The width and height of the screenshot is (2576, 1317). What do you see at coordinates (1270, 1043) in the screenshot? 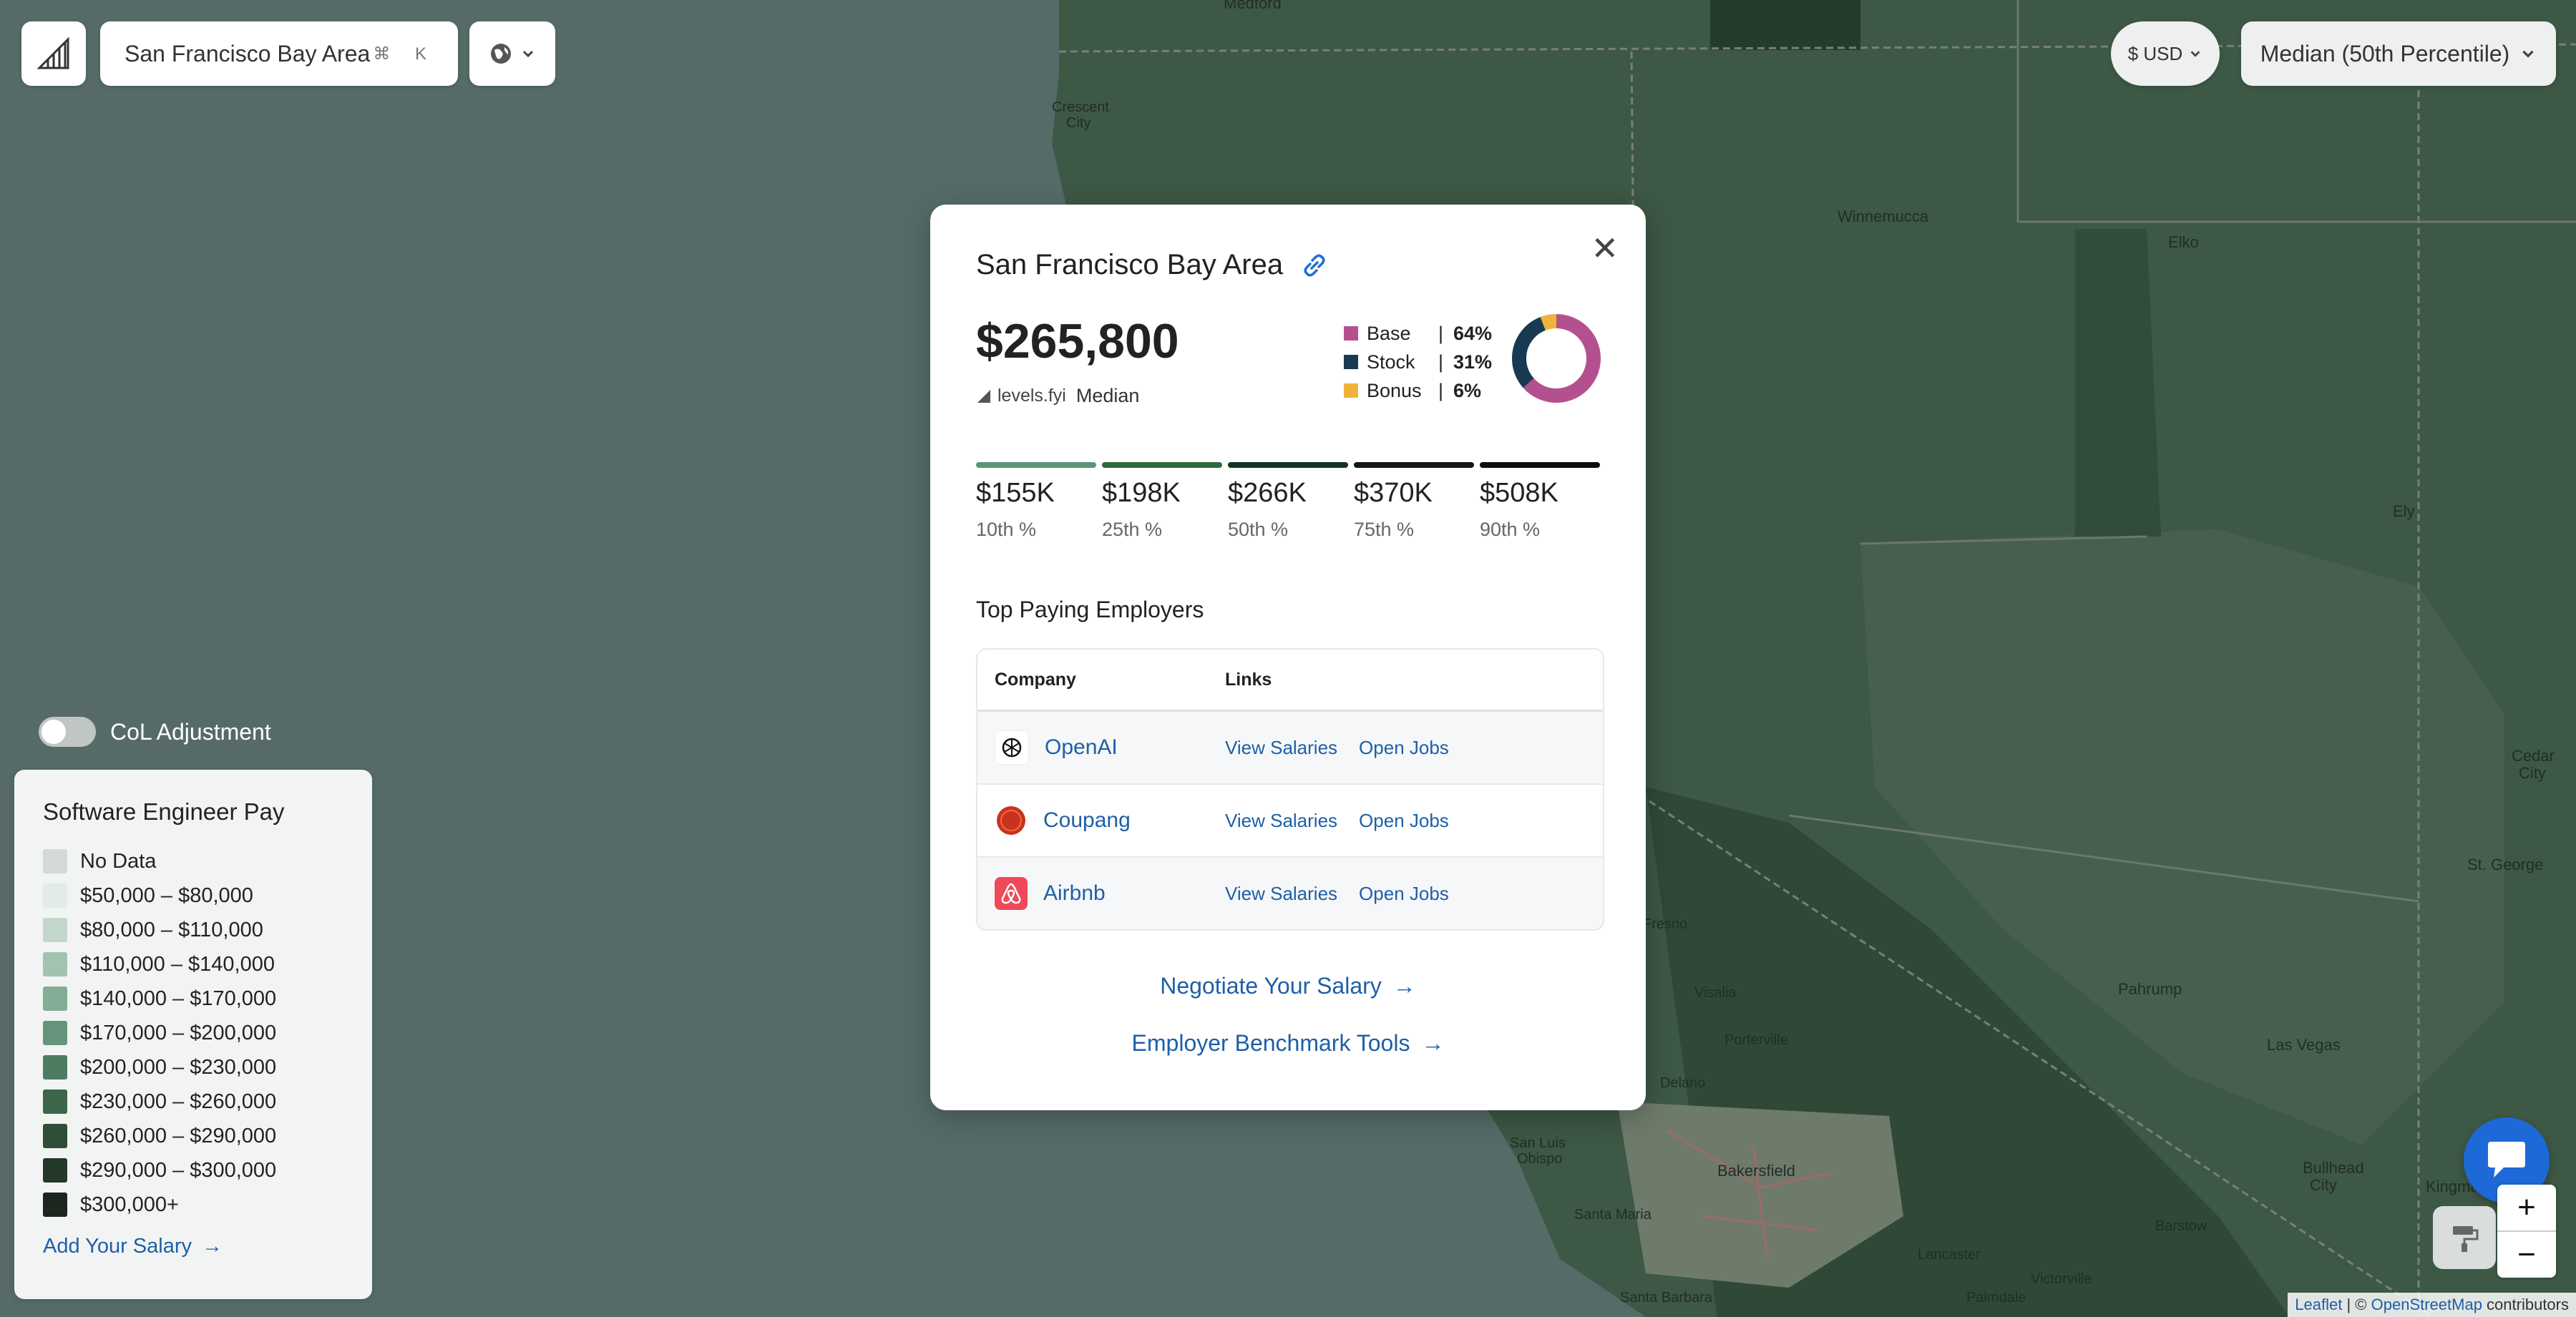
I see `employer-benchmark-label: Employer Benchmark Tools` at bounding box center [1270, 1043].